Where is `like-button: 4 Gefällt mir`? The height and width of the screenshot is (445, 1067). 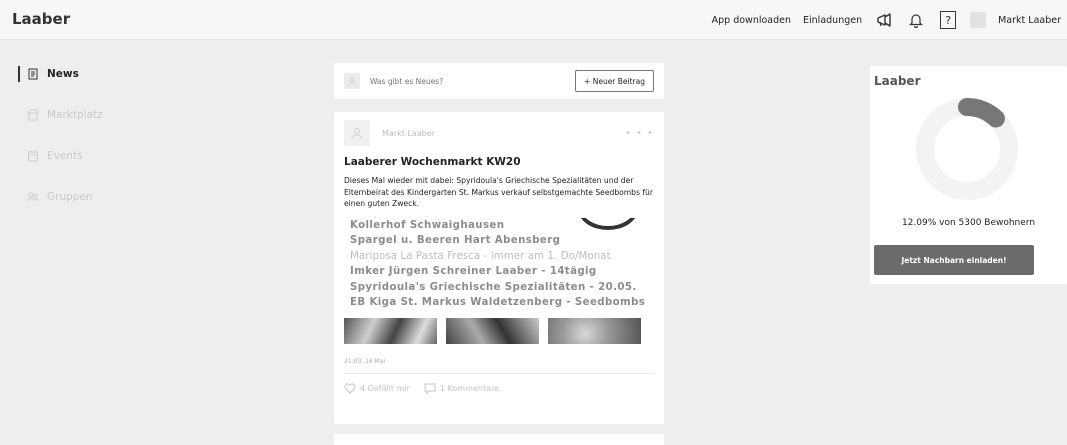
like-button: 4 Gefällt mir is located at coordinates (377, 388).